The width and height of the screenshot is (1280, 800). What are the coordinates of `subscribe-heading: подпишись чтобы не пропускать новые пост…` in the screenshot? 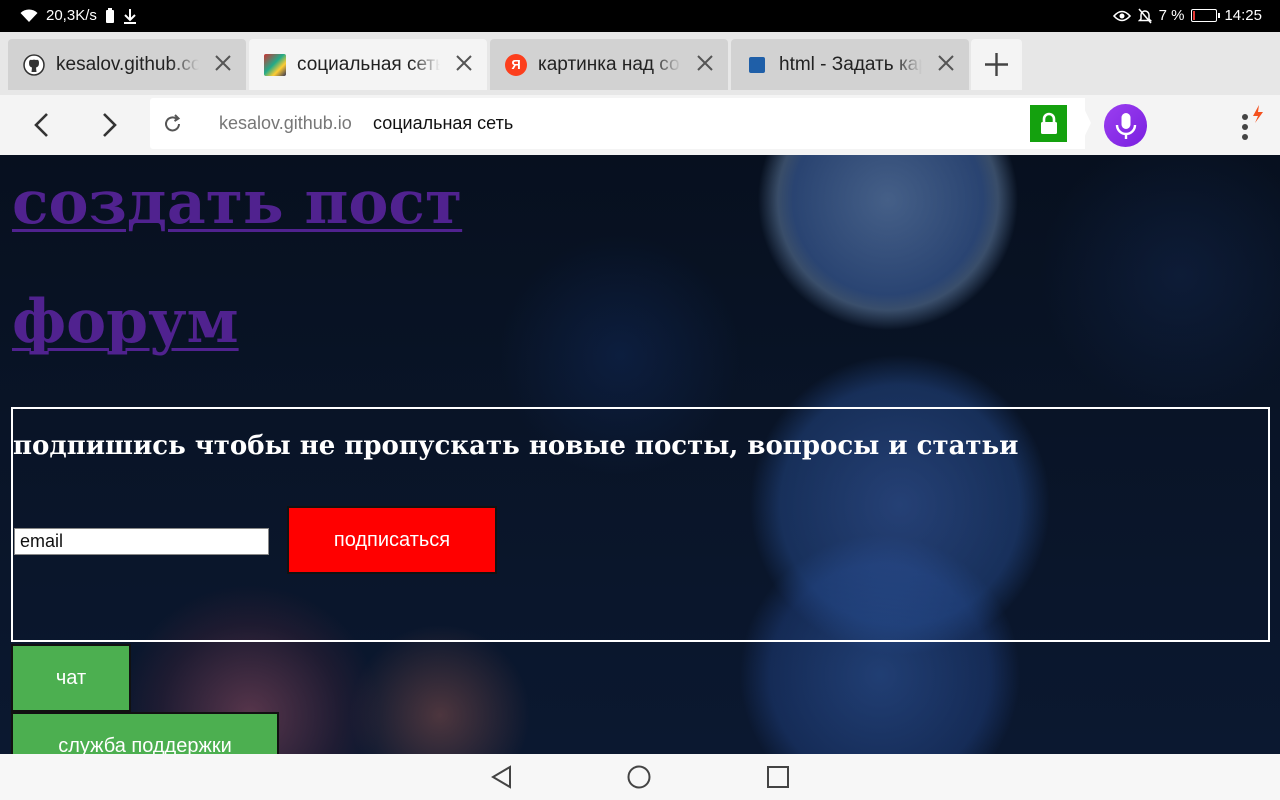 It's located at (516, 446).